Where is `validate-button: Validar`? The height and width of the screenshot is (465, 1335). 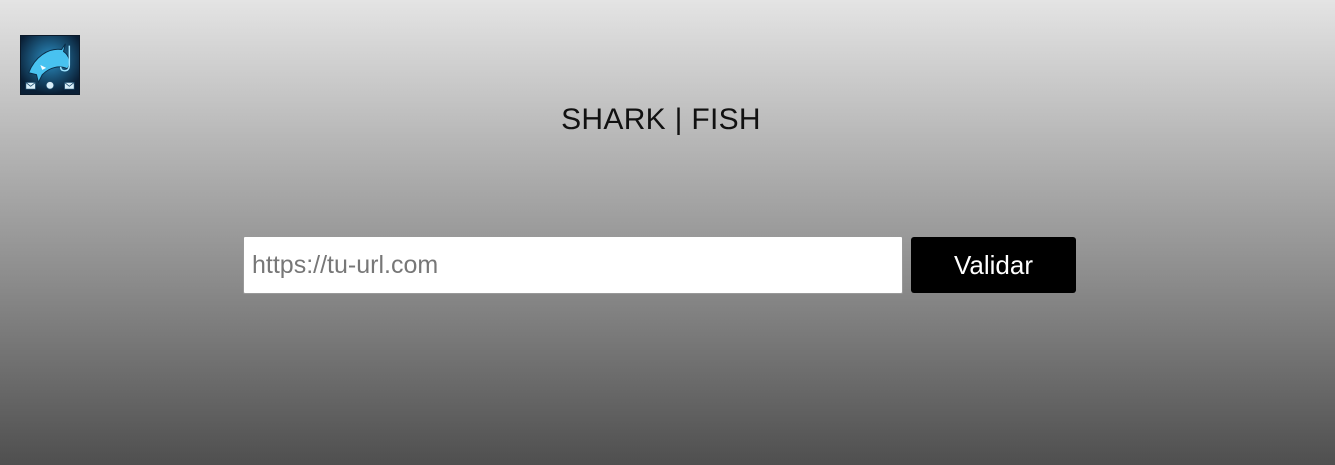 validate-button: Validar is located at coordinates (993, 265).